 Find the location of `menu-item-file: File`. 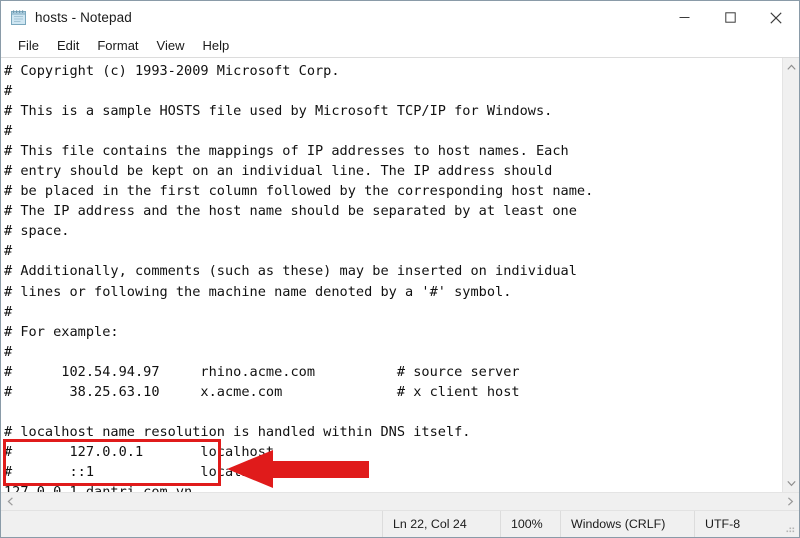

menu-item-file: File is located at coordinates (28, 46).